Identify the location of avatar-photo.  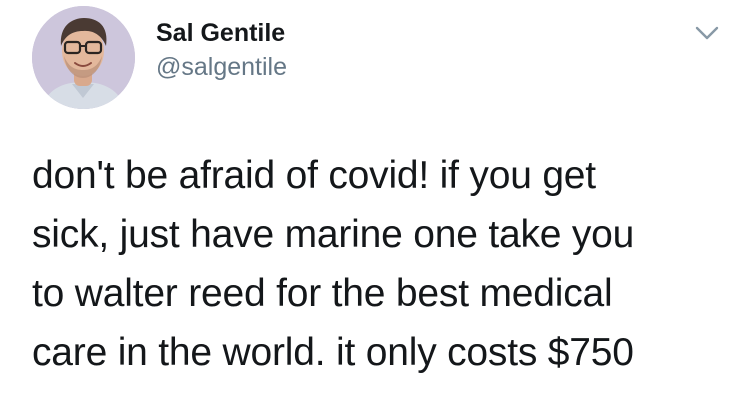
(83, 57).